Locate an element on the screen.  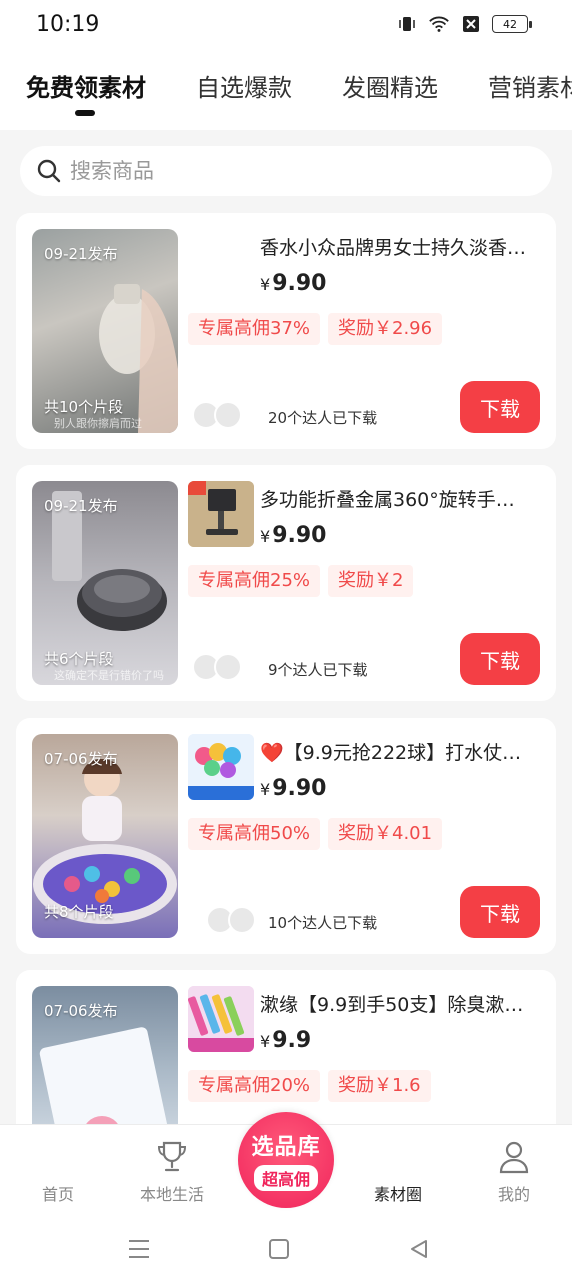
system-navigation-bar is located at coordinates (286, 1250).